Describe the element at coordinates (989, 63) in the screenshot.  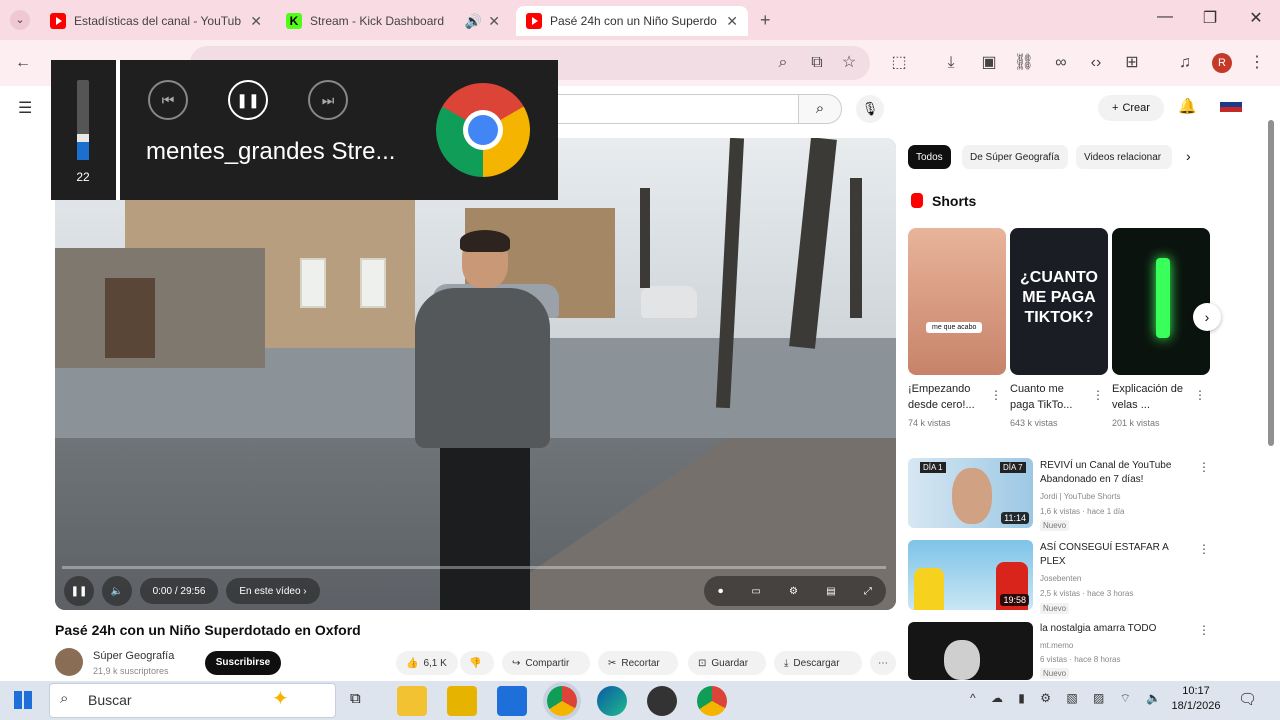
I see `reading-mode-icon: ▣` at that location.